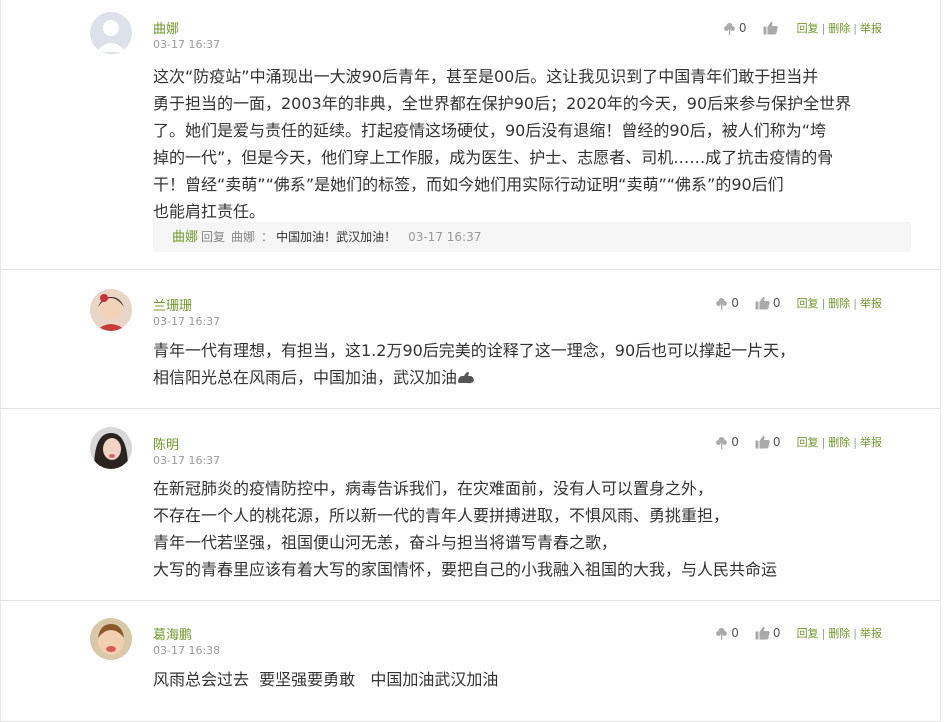 Image resolution: width=946 pixels, height=722 pixels. What do you see at coordinates (166, 27) in the screenshot?
I see `comment-username: 曲娜` at bounding box center [166, 27].